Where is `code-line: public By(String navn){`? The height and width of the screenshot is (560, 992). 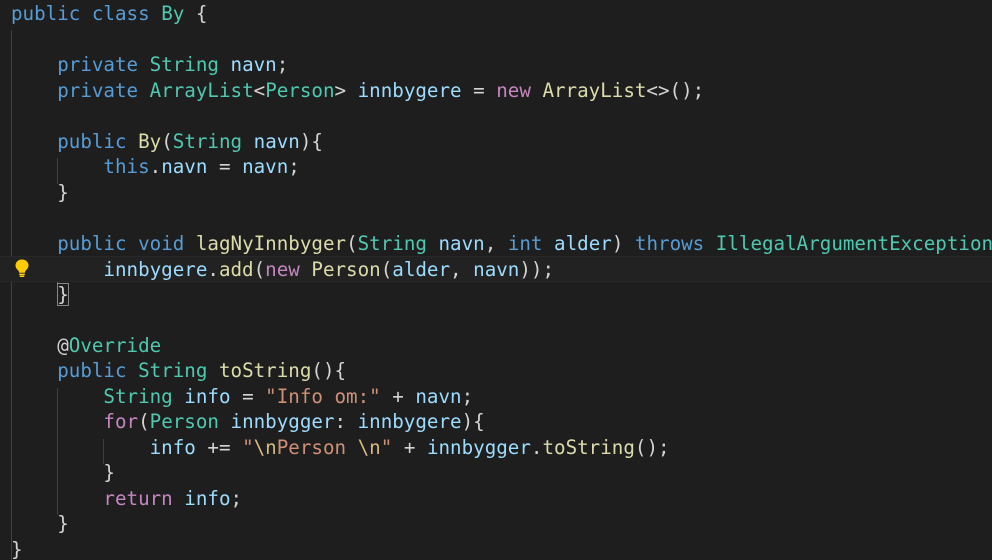 code-line: public By(String navn){ is located at coordinates (496, 142).